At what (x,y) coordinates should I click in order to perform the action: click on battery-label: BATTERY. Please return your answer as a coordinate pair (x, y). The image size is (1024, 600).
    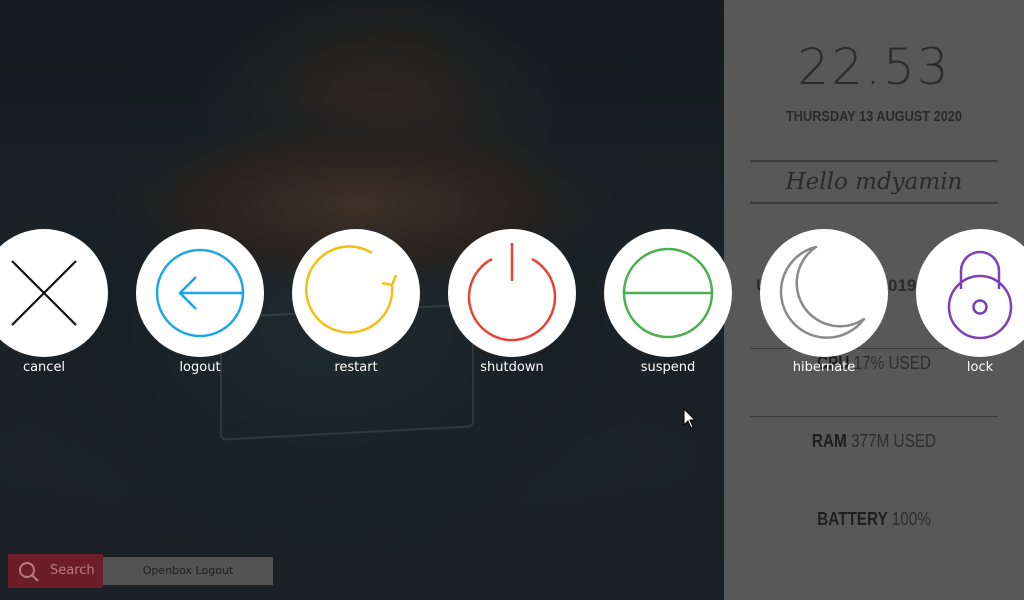
    Looking at the image, I should click on (852, 519).